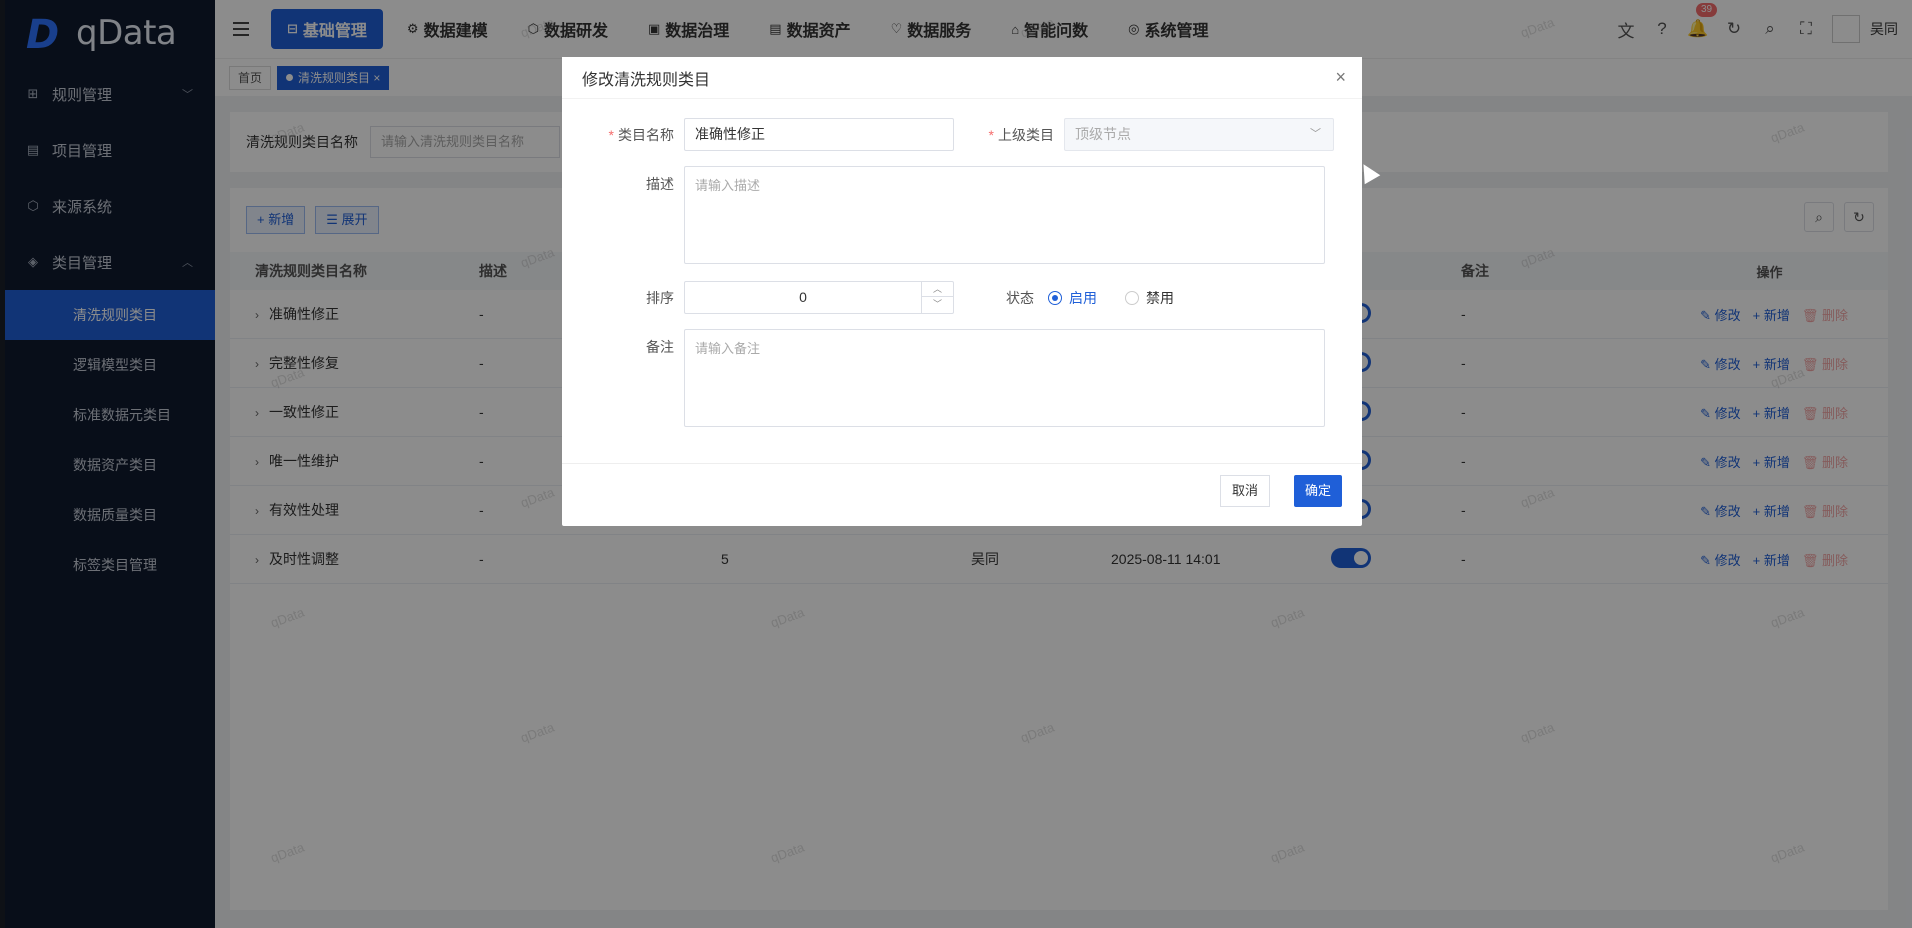 The height and width of the screenshot is (928, 1912). What do you see at coordinates (937, 289) in the screenshot?
I see `increment-icon: ︿` at bounding box center [937, 289].